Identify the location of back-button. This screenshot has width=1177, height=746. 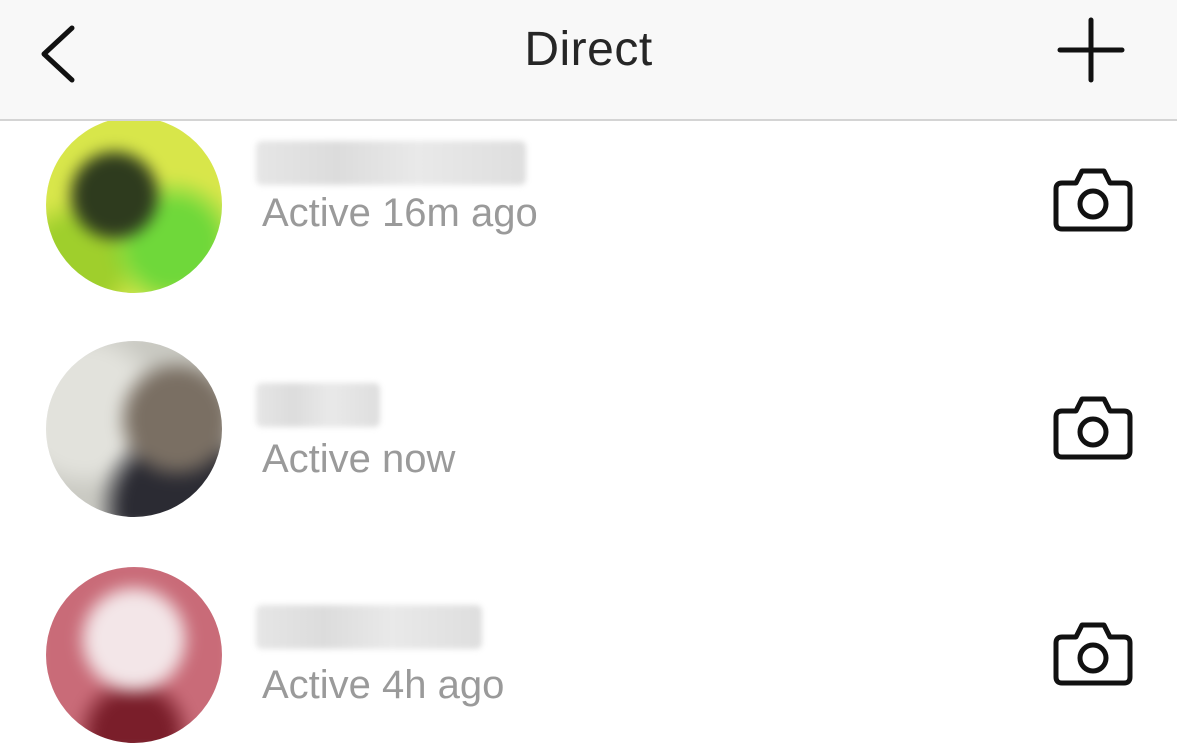
(60, 54).